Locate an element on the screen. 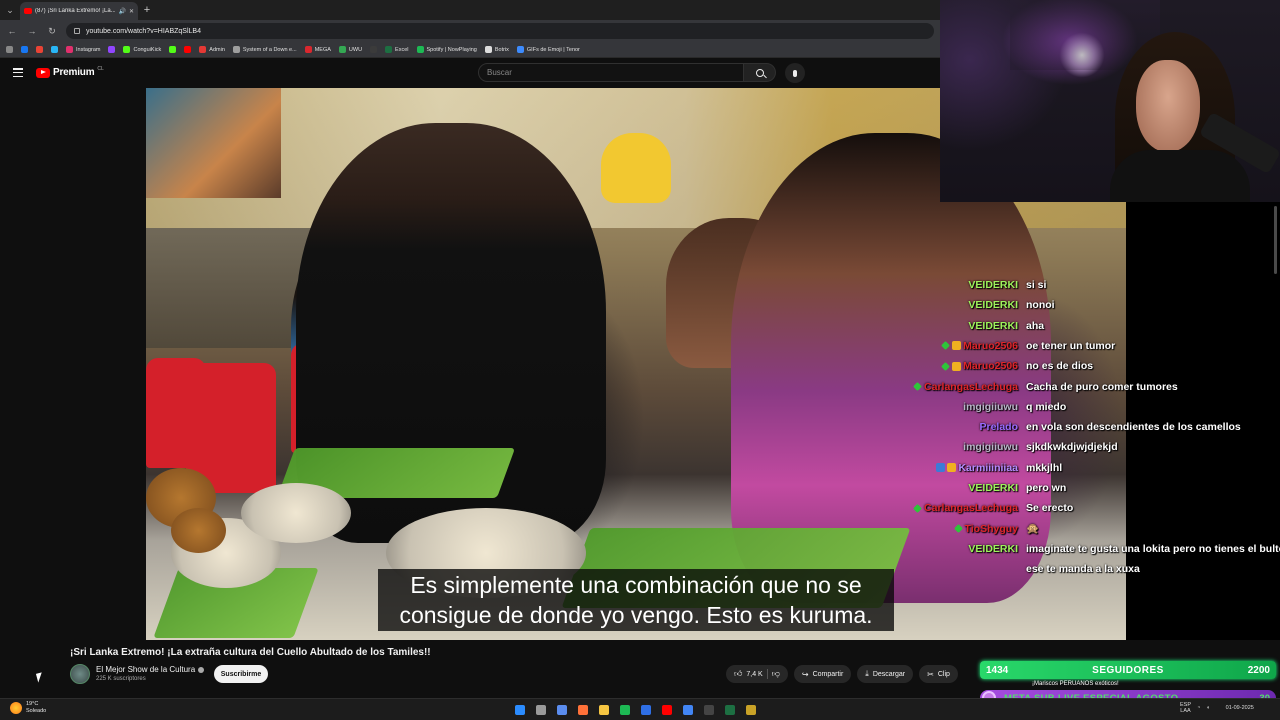  chat-username: Prelado is located at coordinates (998, 427).